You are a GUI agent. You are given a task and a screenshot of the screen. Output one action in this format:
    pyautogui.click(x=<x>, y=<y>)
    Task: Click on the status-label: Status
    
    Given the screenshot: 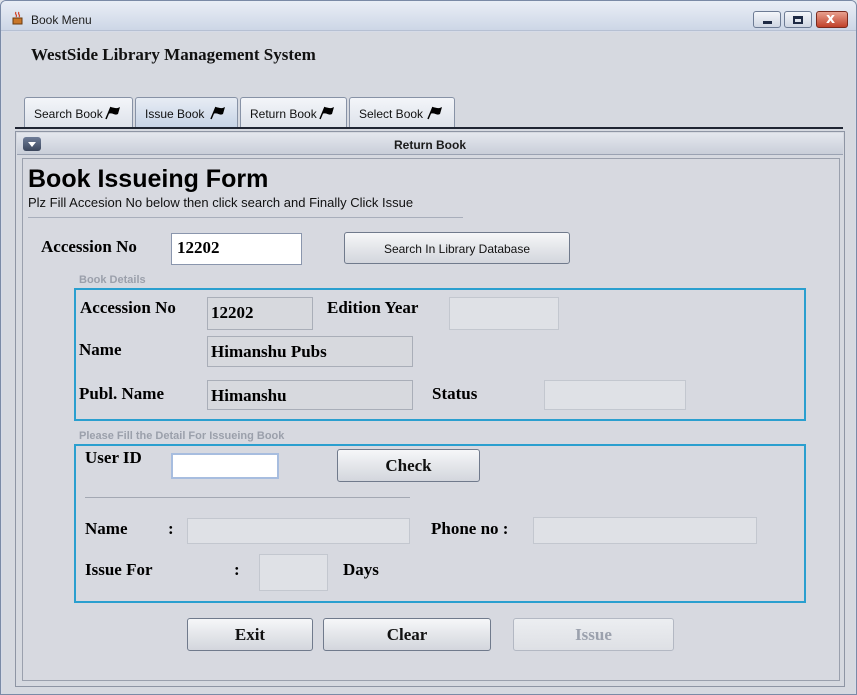 What is the action you would take?
    pyautogui.click(x=455, y=393)
    